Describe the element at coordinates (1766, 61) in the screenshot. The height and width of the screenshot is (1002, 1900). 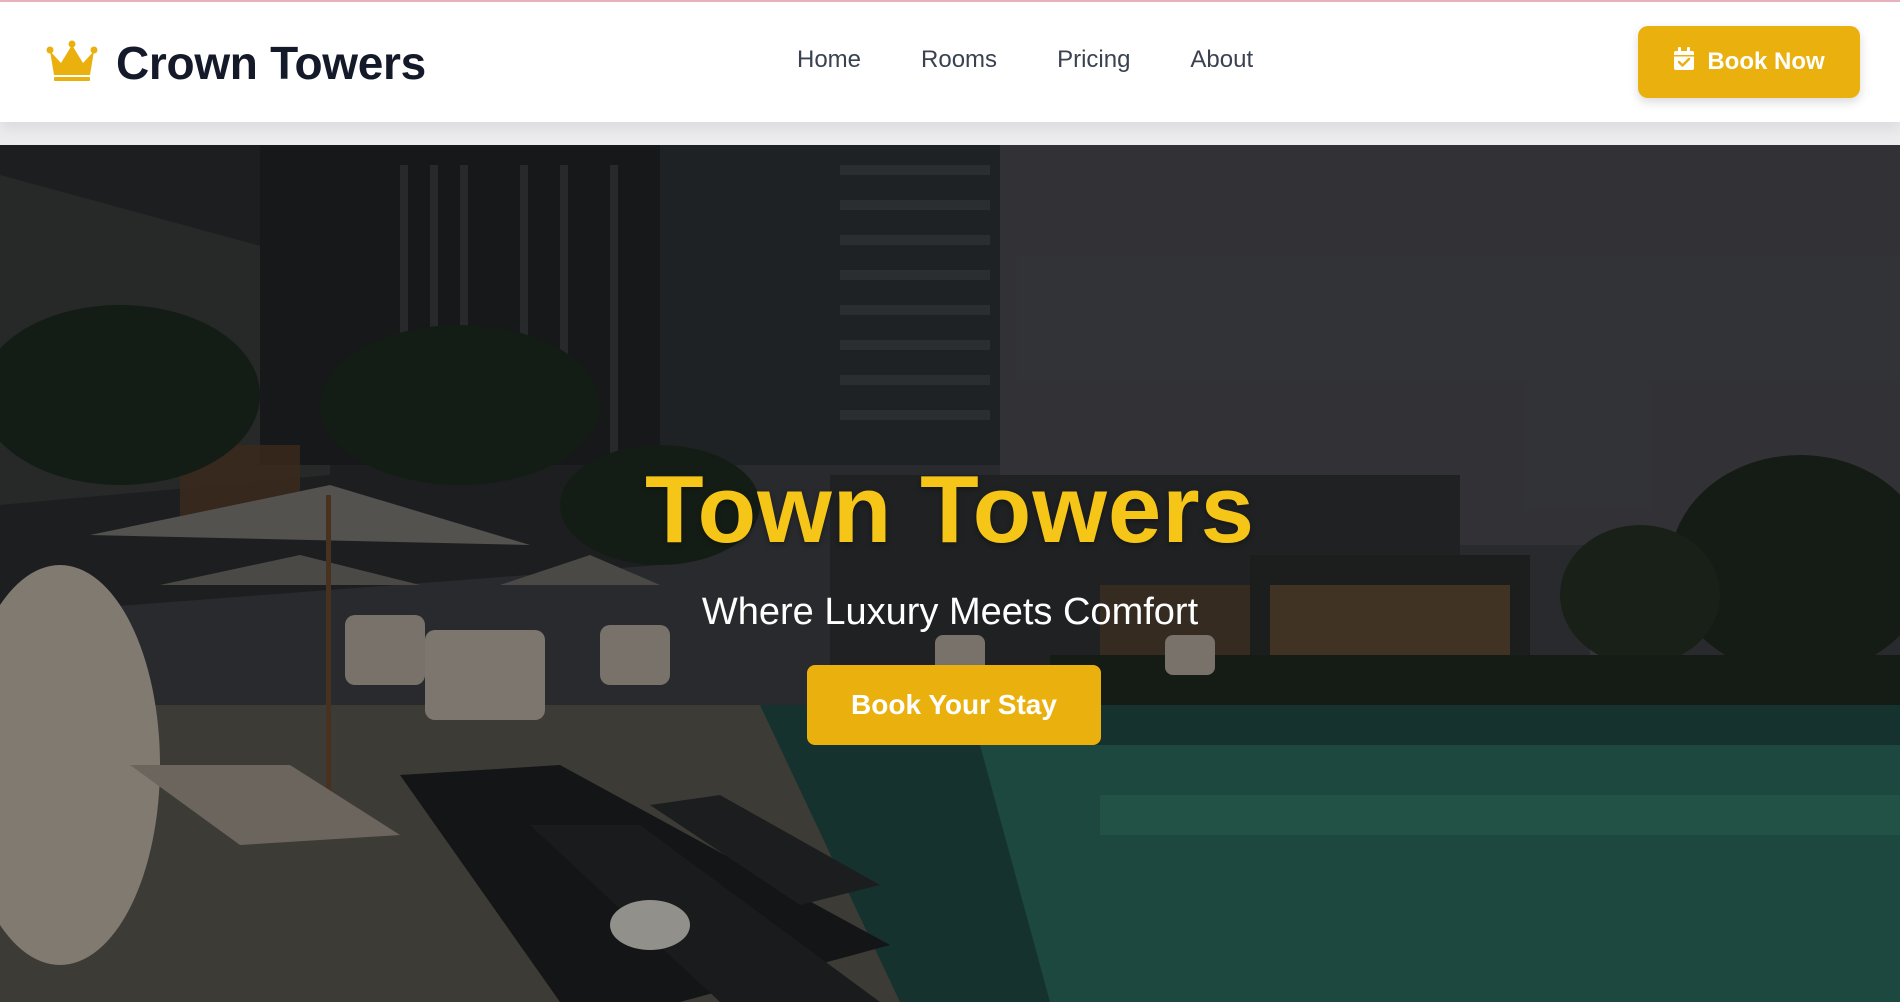
I see `book-now-label: Book Now` at that location.